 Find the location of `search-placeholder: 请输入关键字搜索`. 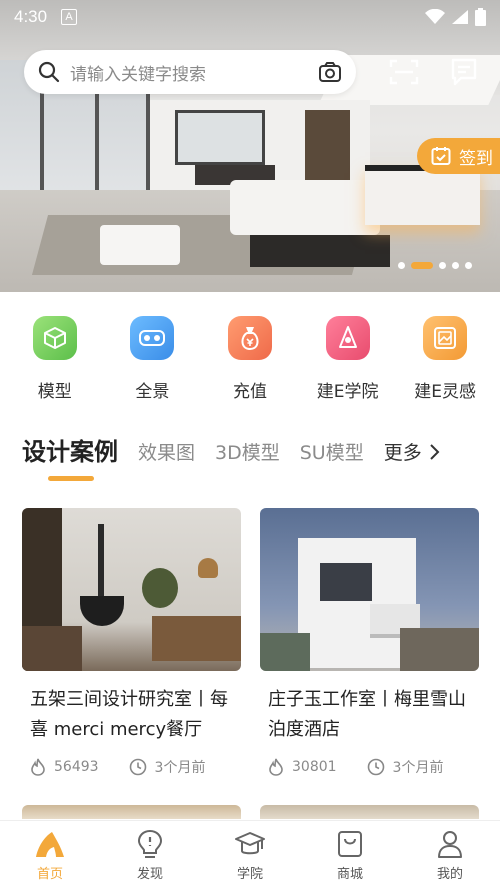

search-placeholder: 请输入关键字搜索 is located at coordinates (138, 74).